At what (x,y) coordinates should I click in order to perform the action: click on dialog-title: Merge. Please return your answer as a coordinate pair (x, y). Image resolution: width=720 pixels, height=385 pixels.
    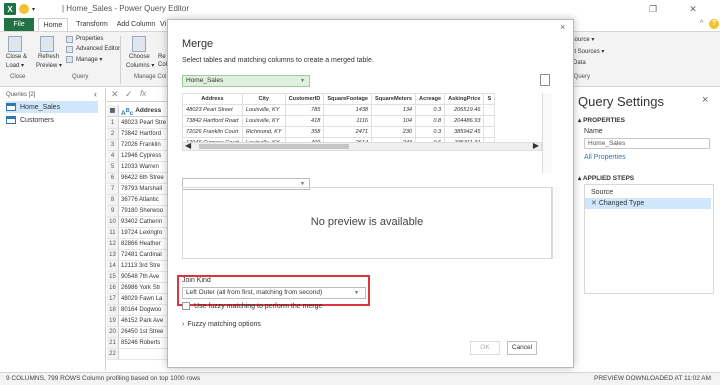
    Looking at the image, I should click on (198, 44).